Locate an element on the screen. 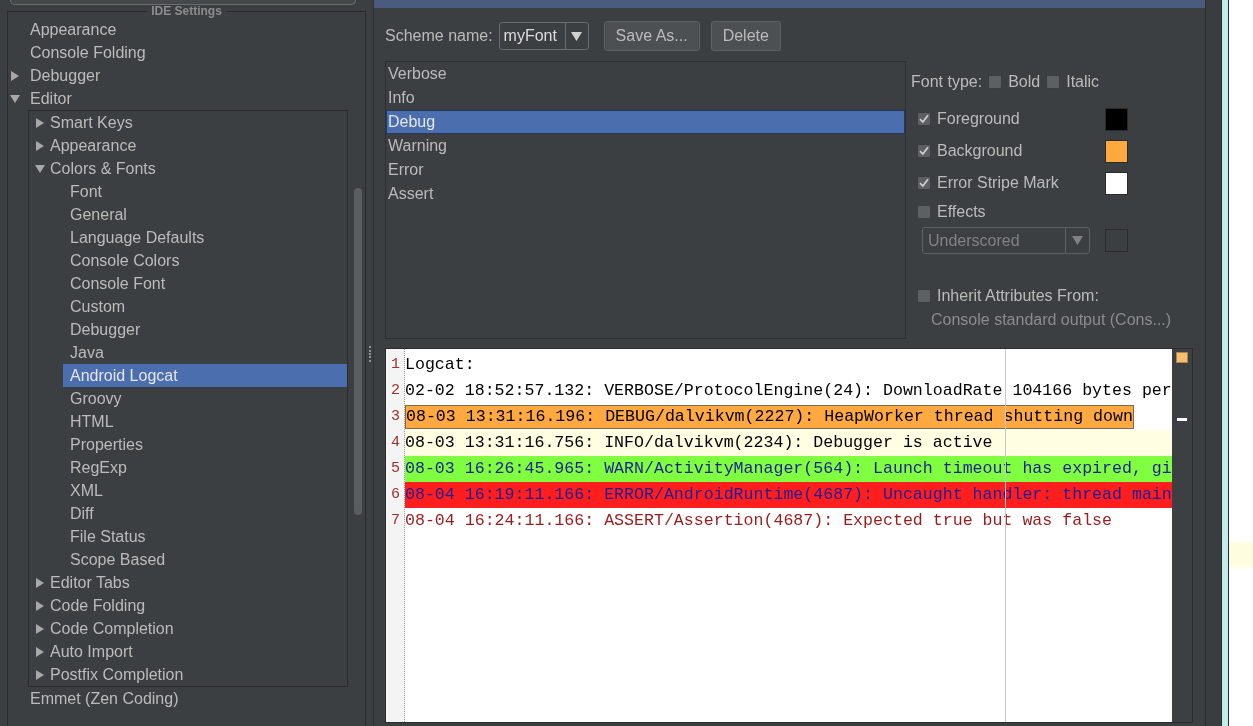 This screenshot has width=1253, height=726. tree-item: Console Colors is located at coordinates (205, 260).